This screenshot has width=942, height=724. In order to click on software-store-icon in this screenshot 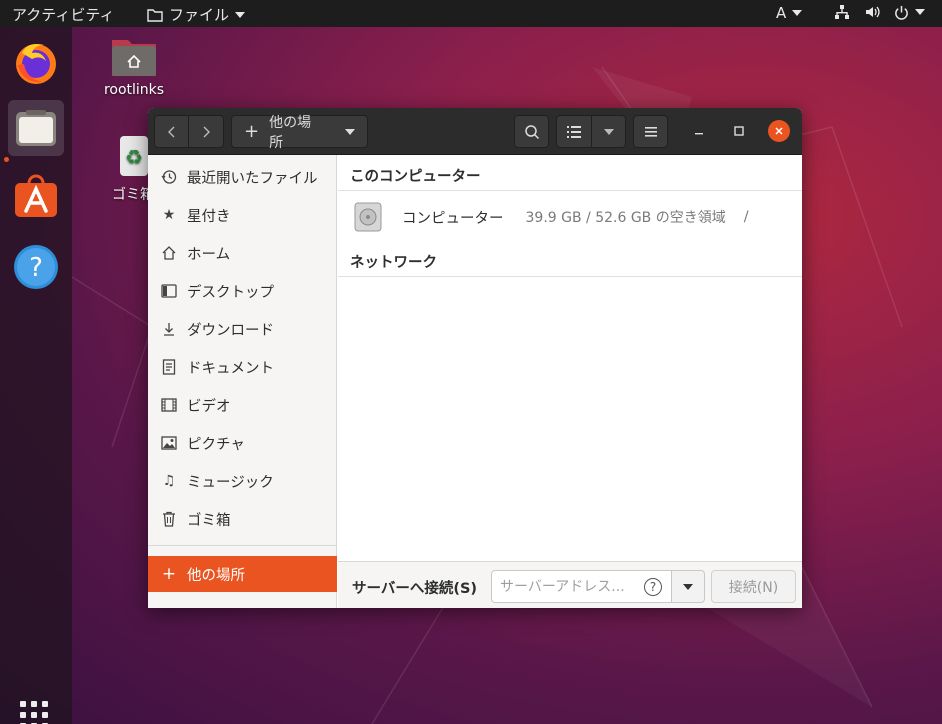, I will do `click(36, 195)`.